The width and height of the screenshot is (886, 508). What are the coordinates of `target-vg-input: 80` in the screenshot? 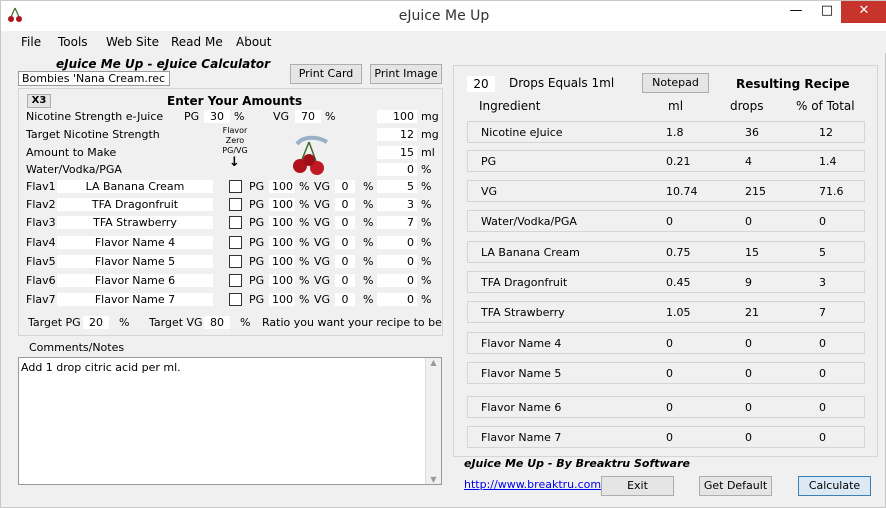 It's located at (217, 322).